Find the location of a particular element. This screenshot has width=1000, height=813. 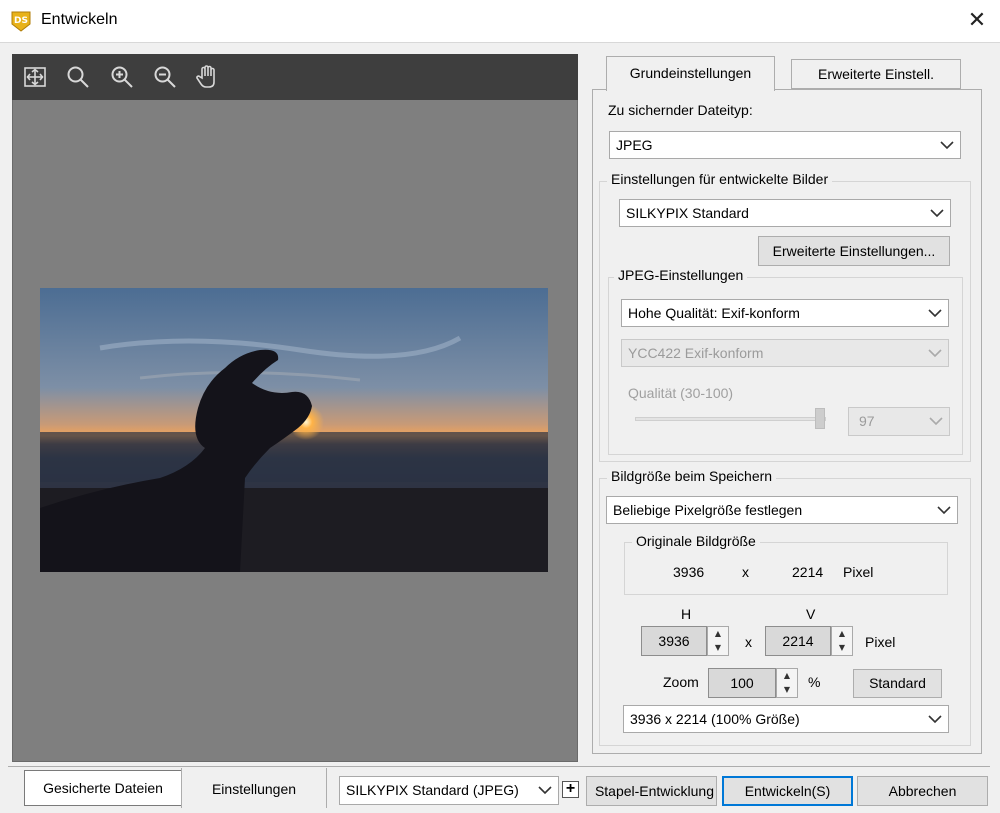

original-unit: Pixel is located at coordinates (858, 572).